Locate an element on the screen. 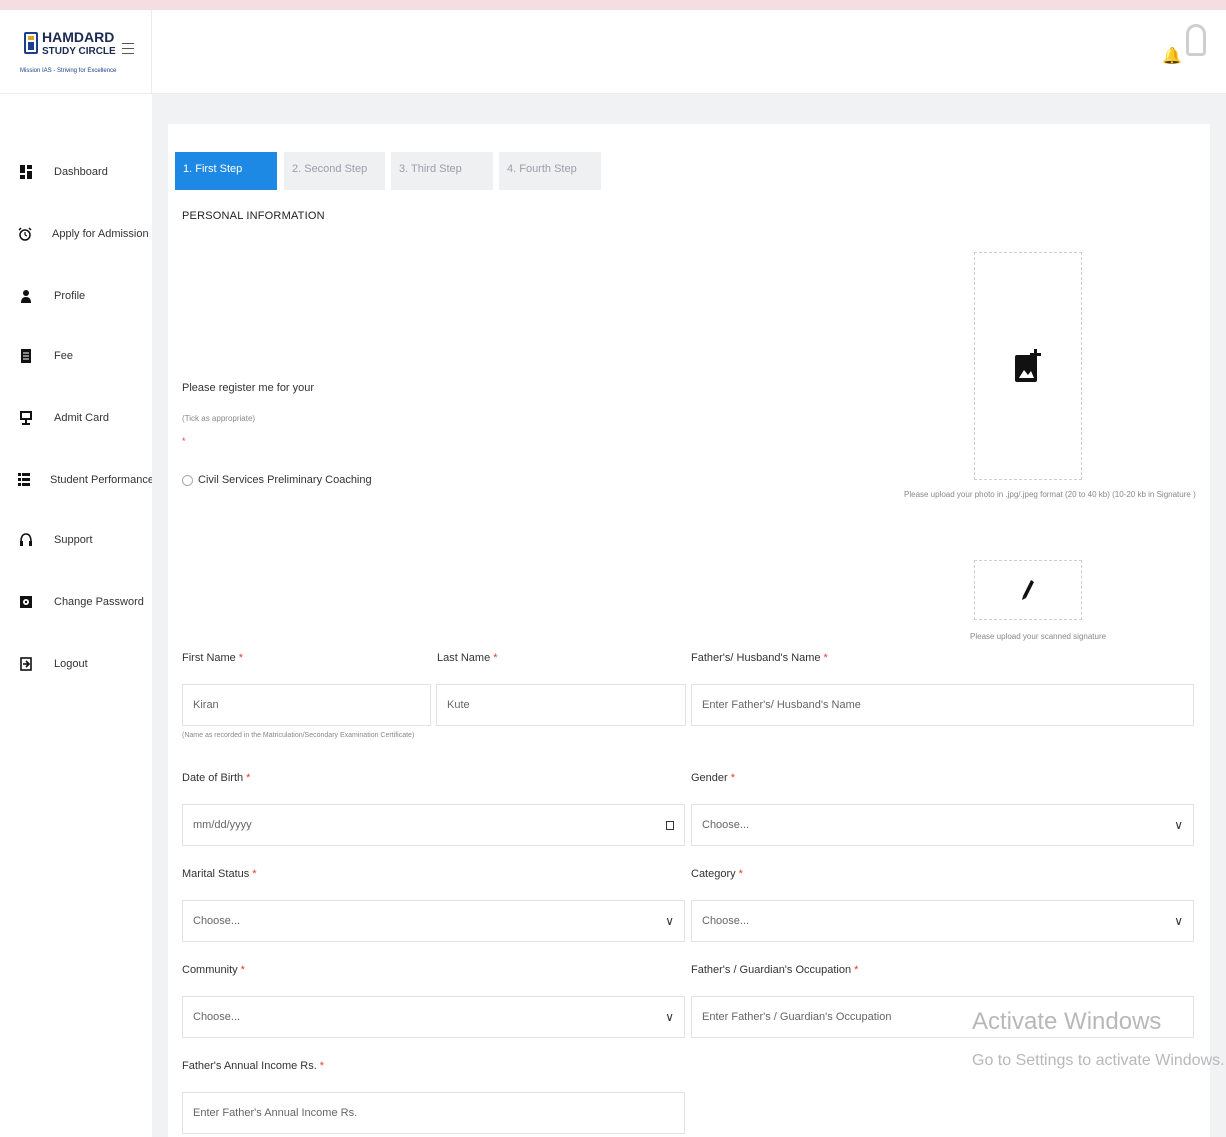 This screenshot has height=1137, width=1226. top-strip is located at coordinates (613, 5).